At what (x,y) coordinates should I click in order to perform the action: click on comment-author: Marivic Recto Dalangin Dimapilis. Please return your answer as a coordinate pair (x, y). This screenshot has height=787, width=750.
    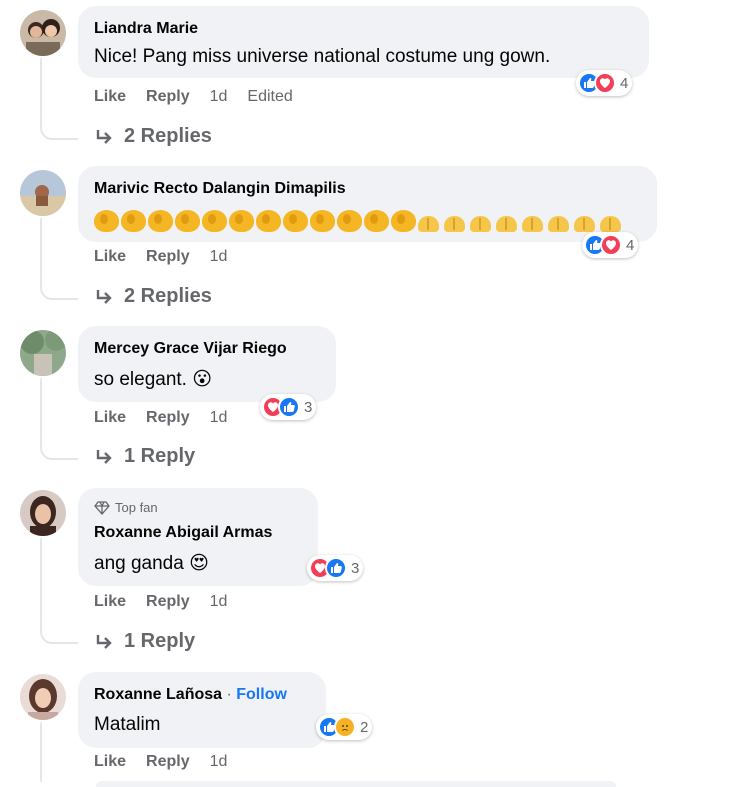
    Looking at the image, I should click on (220, 189).